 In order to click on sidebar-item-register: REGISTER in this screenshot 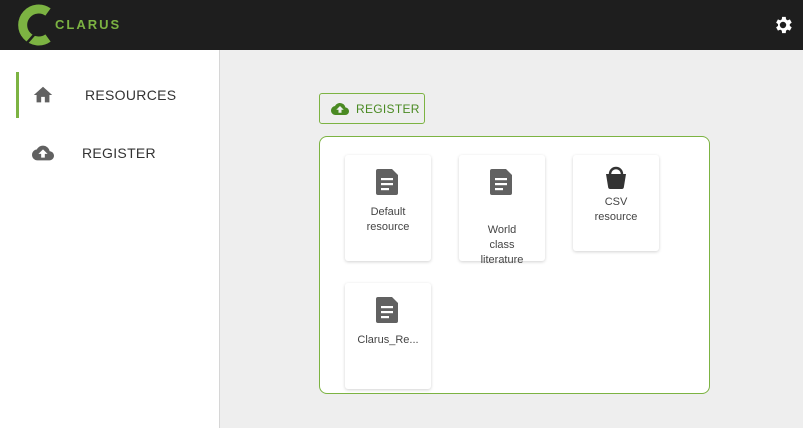, I will do `click(109, 153)`.